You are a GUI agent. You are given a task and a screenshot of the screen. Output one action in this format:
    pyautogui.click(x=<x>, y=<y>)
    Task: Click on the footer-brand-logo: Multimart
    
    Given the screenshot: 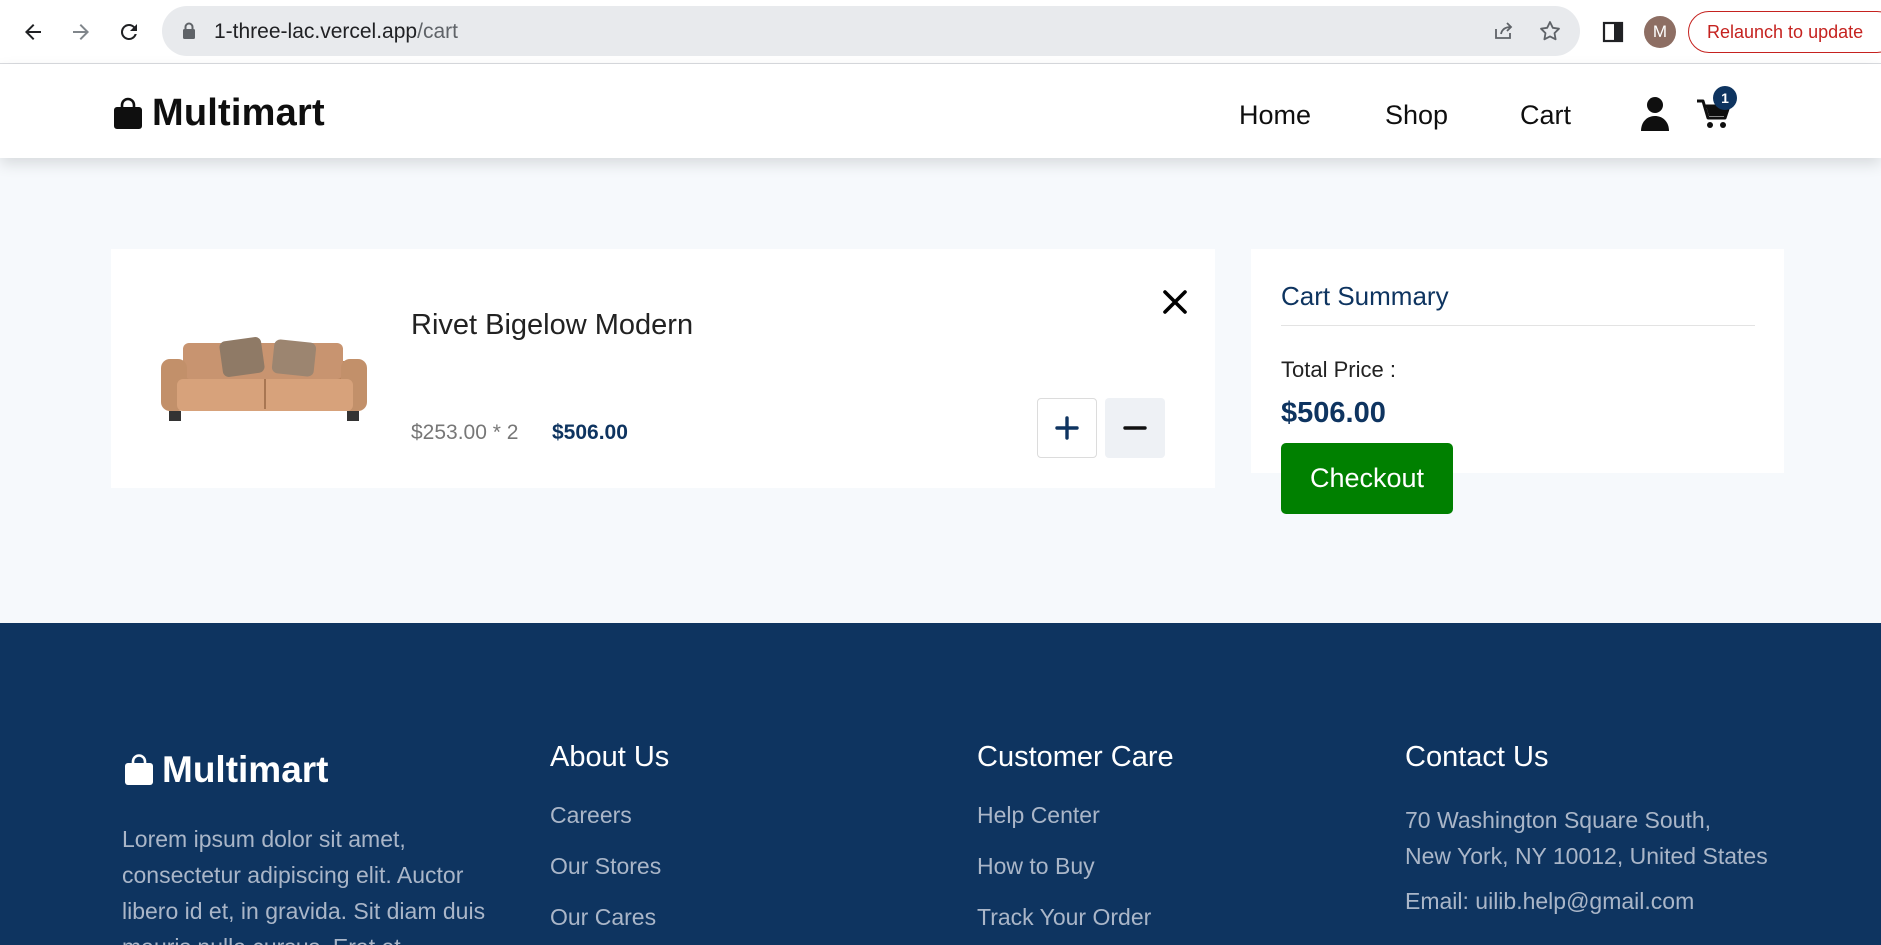 What is the action you would take?
    pyautogui.click(x=226, y=770)
    